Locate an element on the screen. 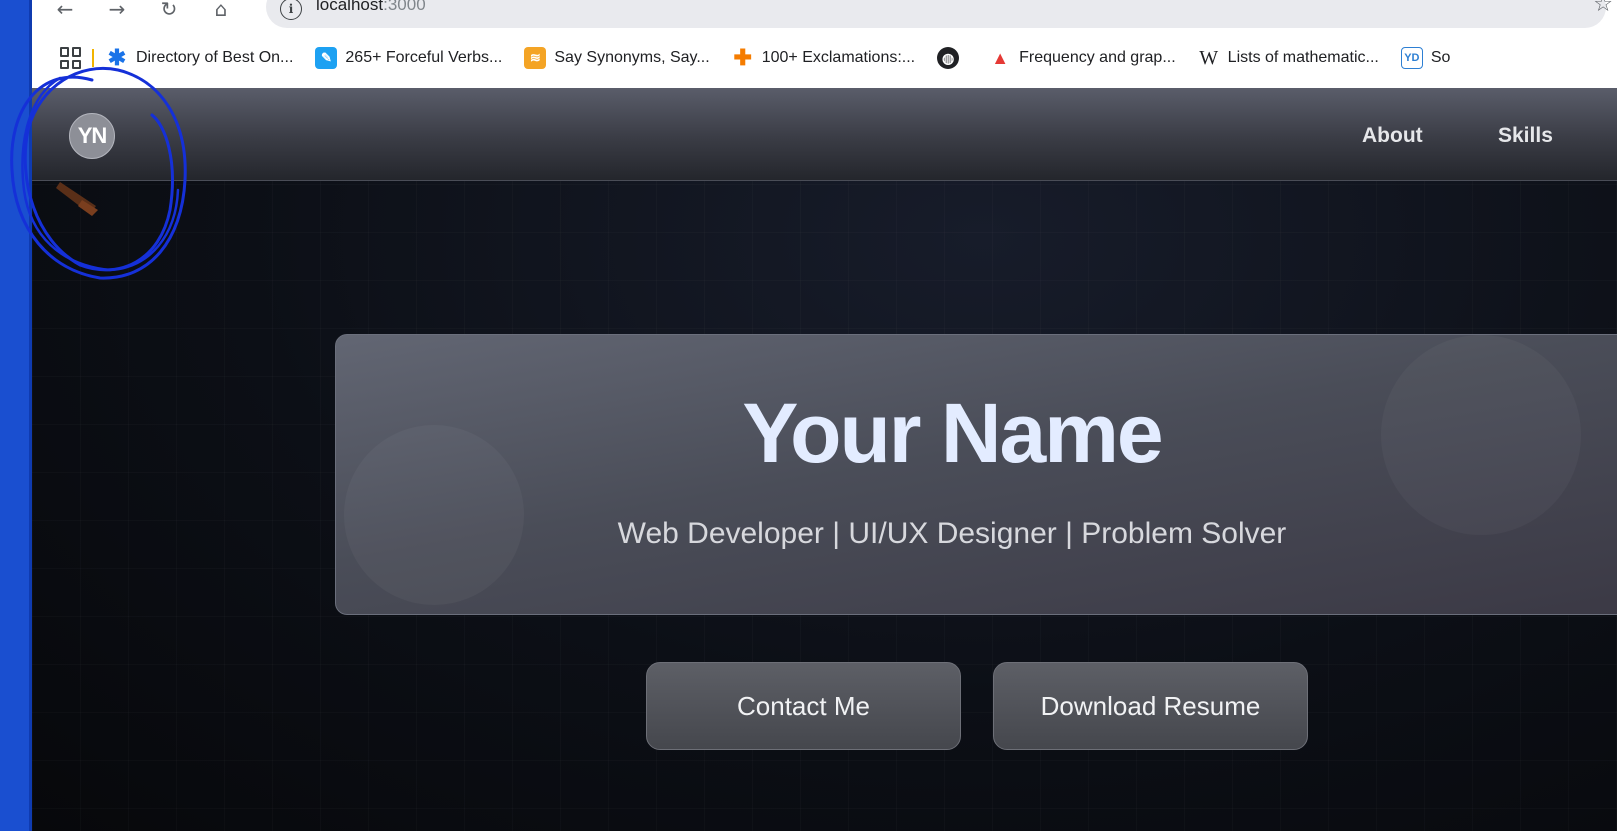 The height and width of the screenshot is (831, 1617). globe-icon: ◍ is located at coordinates (948, 58).